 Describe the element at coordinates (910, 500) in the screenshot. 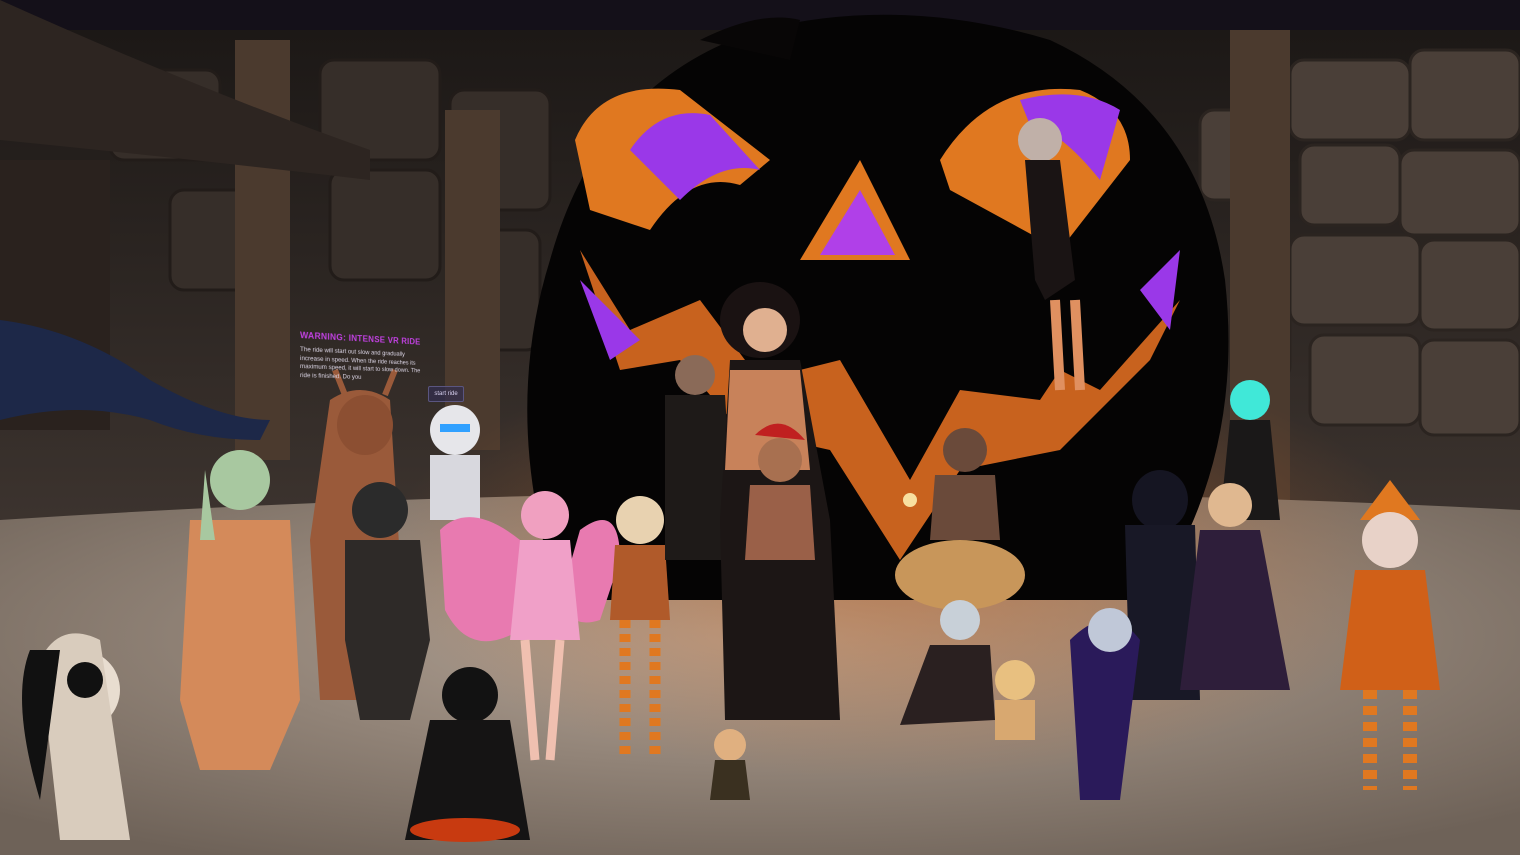

I see `sparkle` at that location.